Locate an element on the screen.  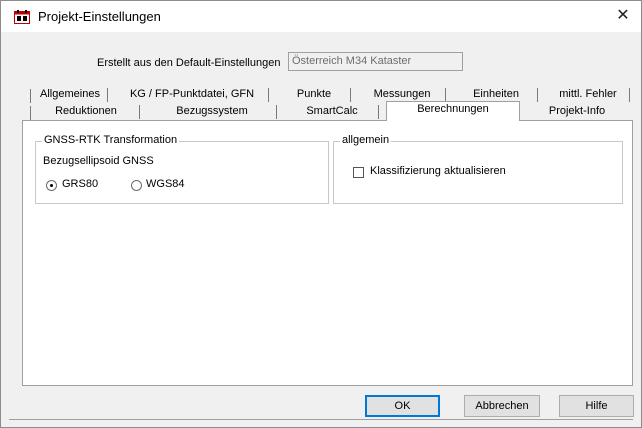
tab-berechnungen: Berechnungen is located at coordinates (453, 111).